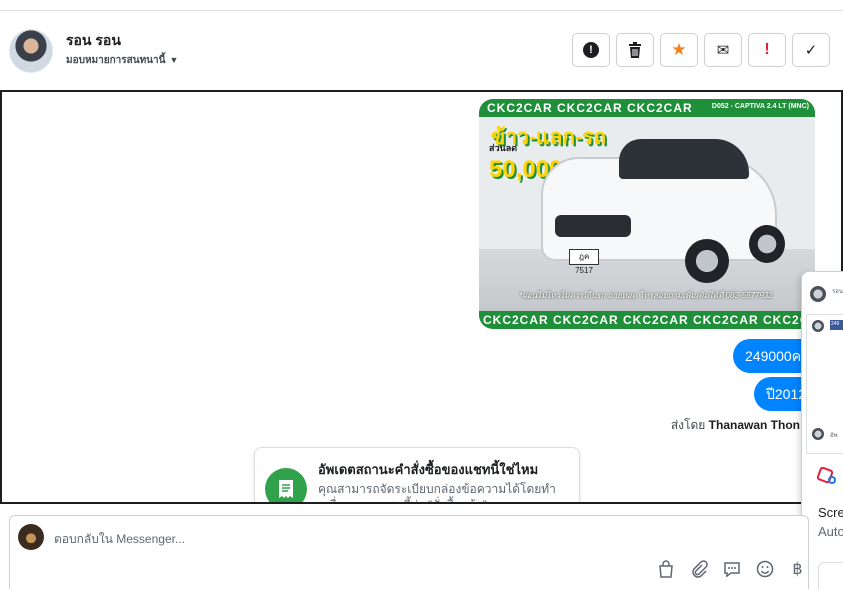 The height and width of the screenshot is (589, 843). What do you see at coordinates (830, 575) in the screenshot?
I see `panel-button` at bounding box center [830, 575].